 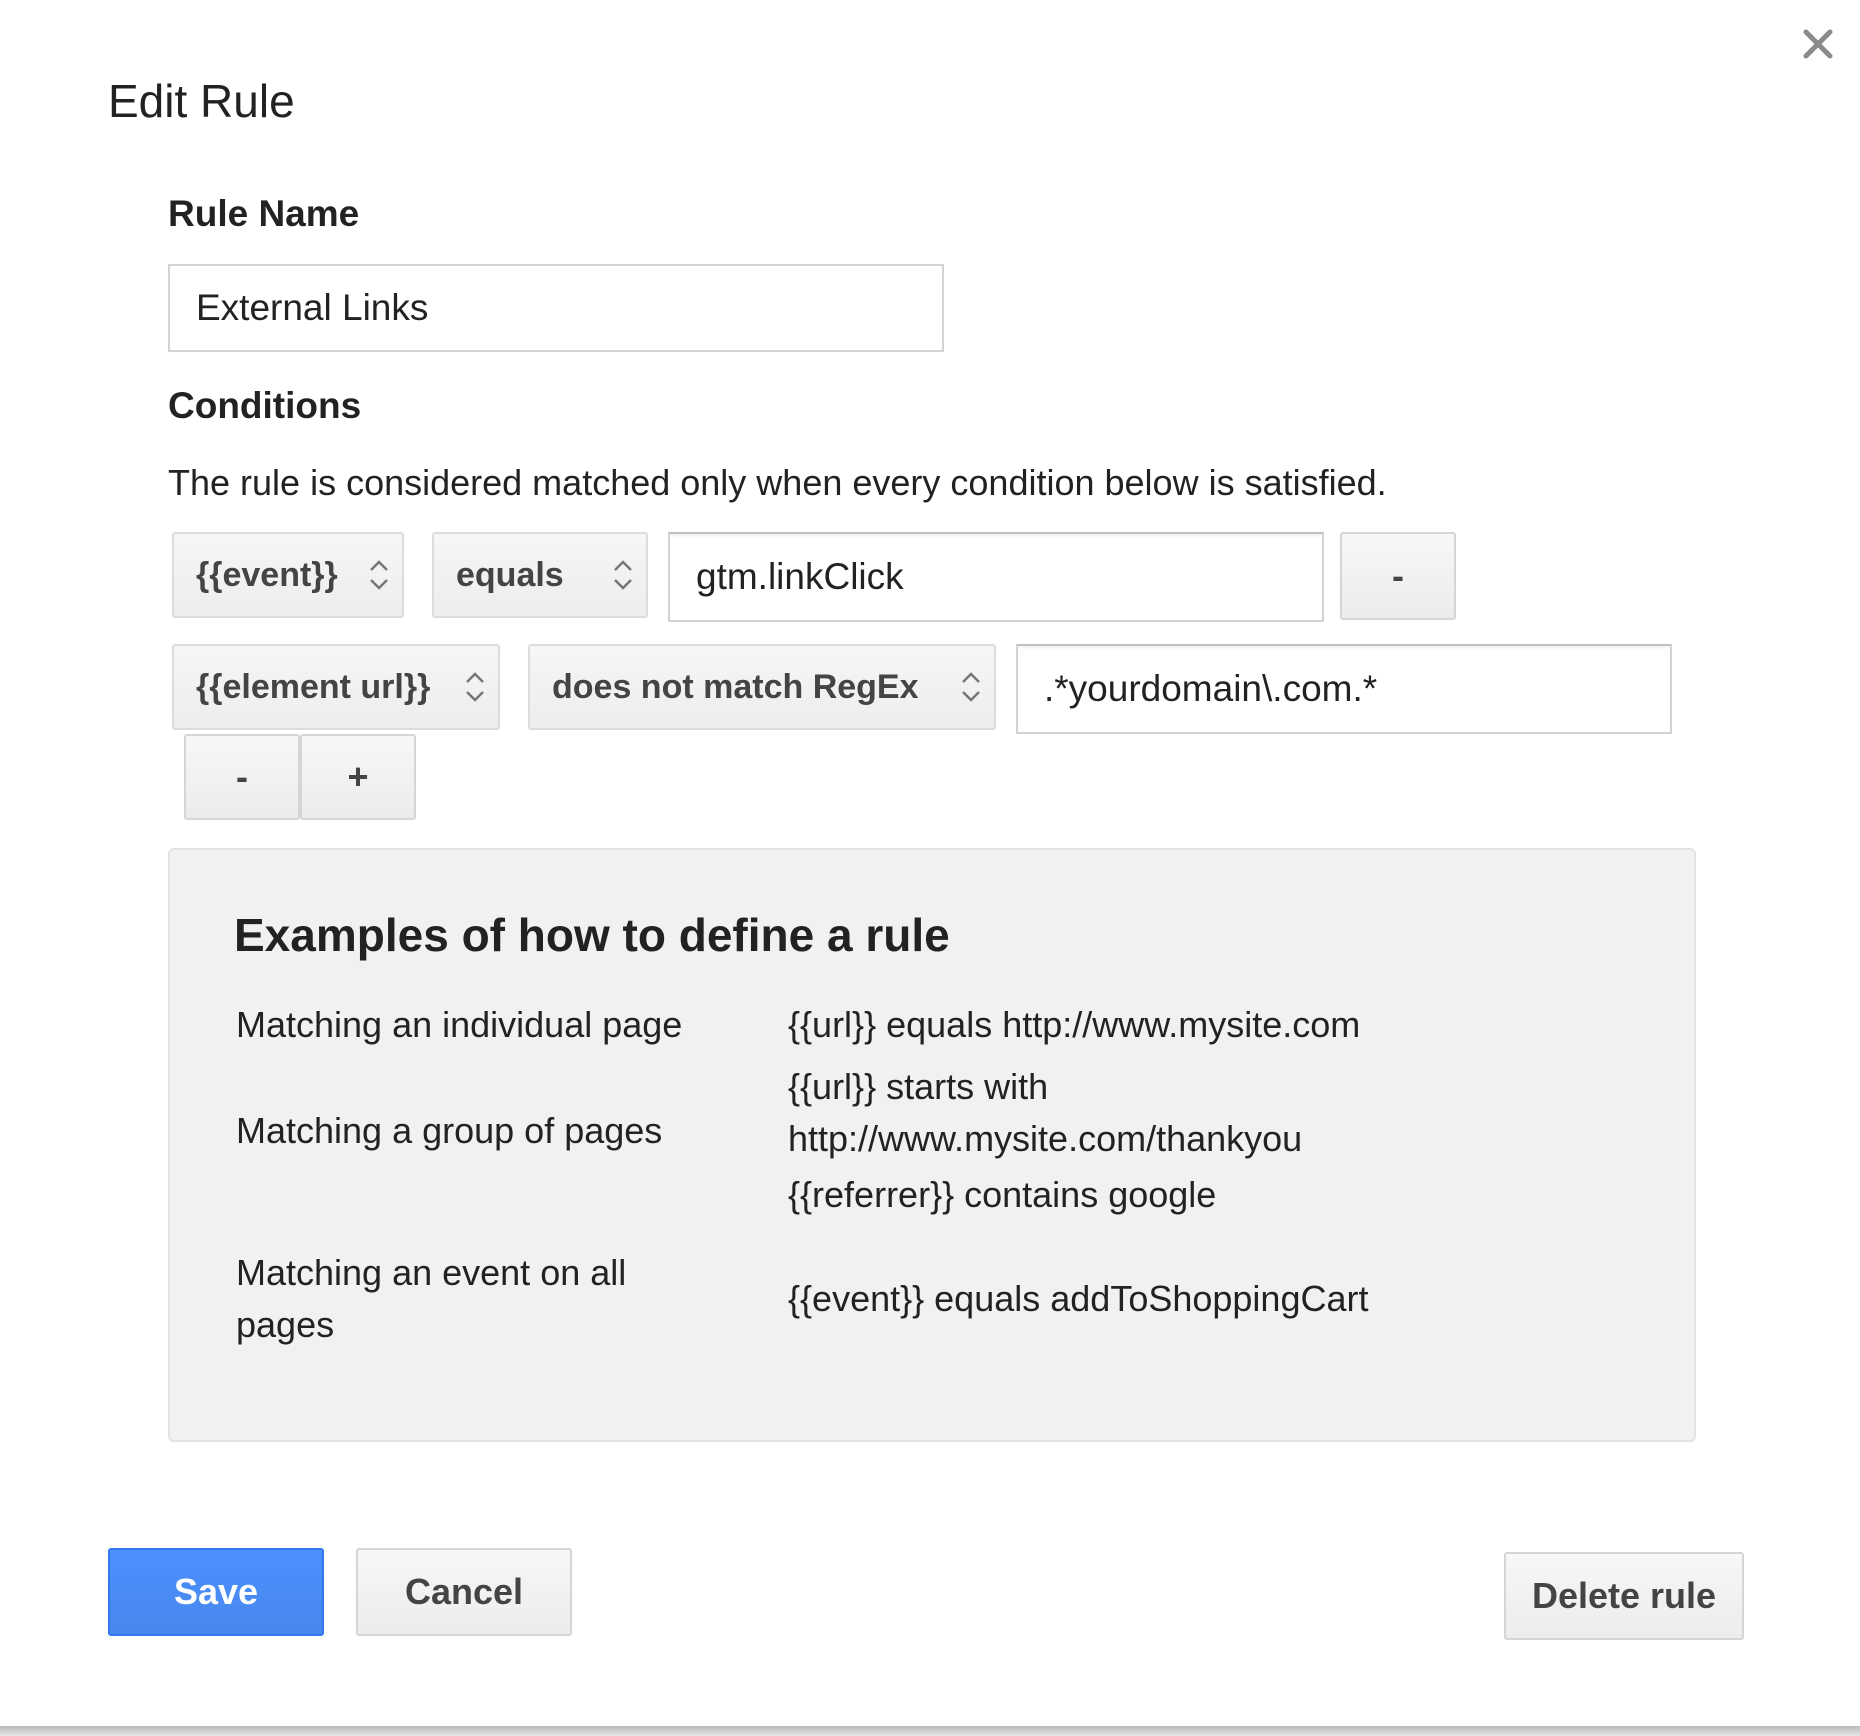 I want to click on rule-name-input, so click(x=556, y=308).